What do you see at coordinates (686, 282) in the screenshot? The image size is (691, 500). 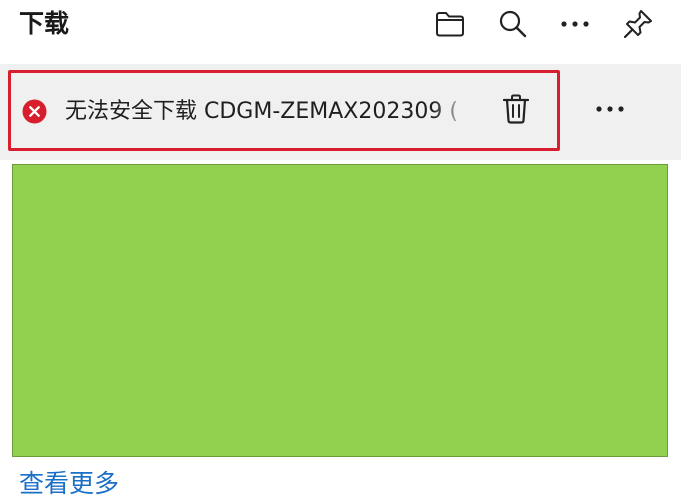 I see `scrollbar-track` at bounding box center [686, 282].